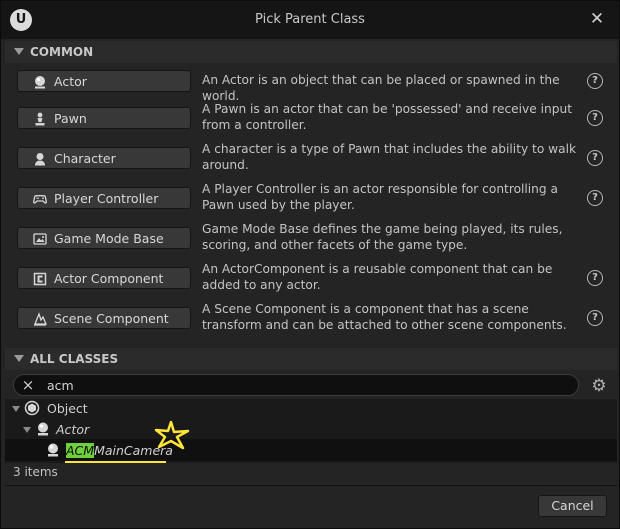 Image resolution: width=620 pixels, height=529 pixels. What do you see at coordinates (40, 199) in the screenshot?
I see `gamepad-icon` at bounding box center [40, 199].